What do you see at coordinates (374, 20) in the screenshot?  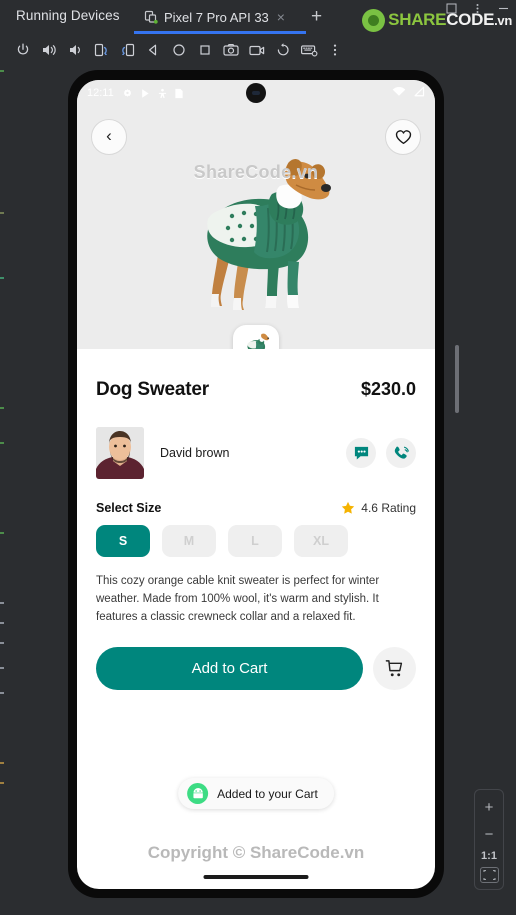 I see `sharecode-logo-mark` at bounding box center [374, 20].